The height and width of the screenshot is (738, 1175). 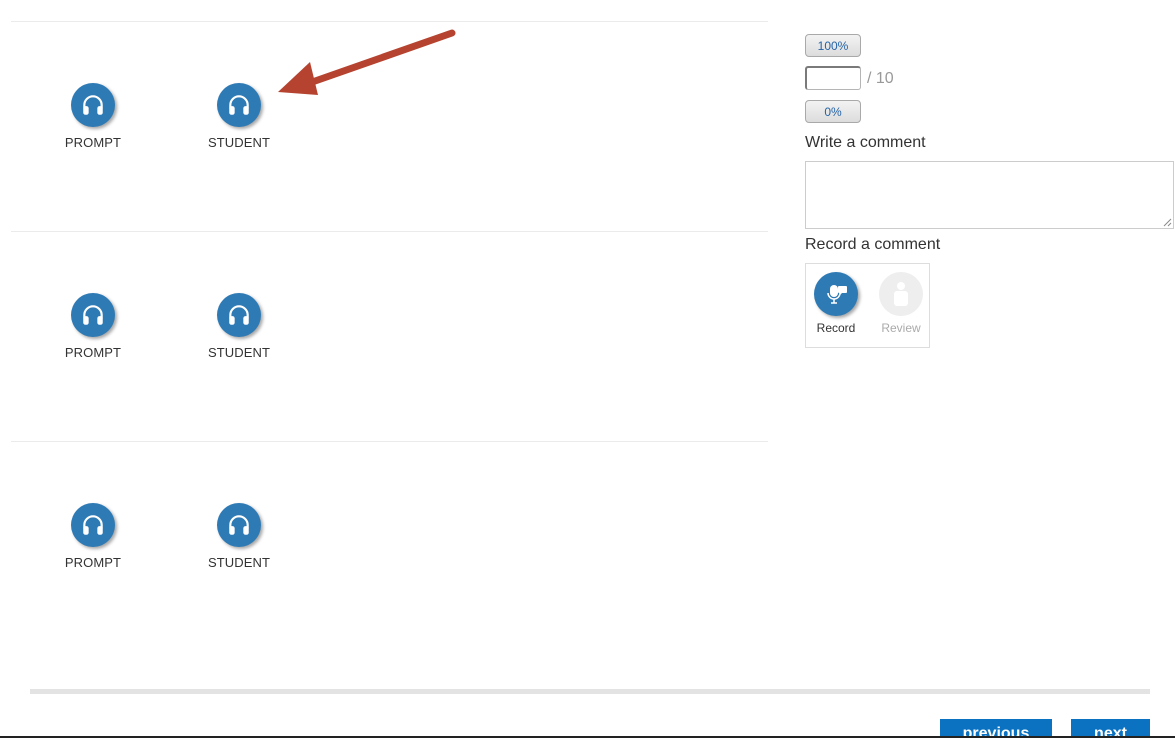 I want to click on person-icon, so click(x=901, y=294).